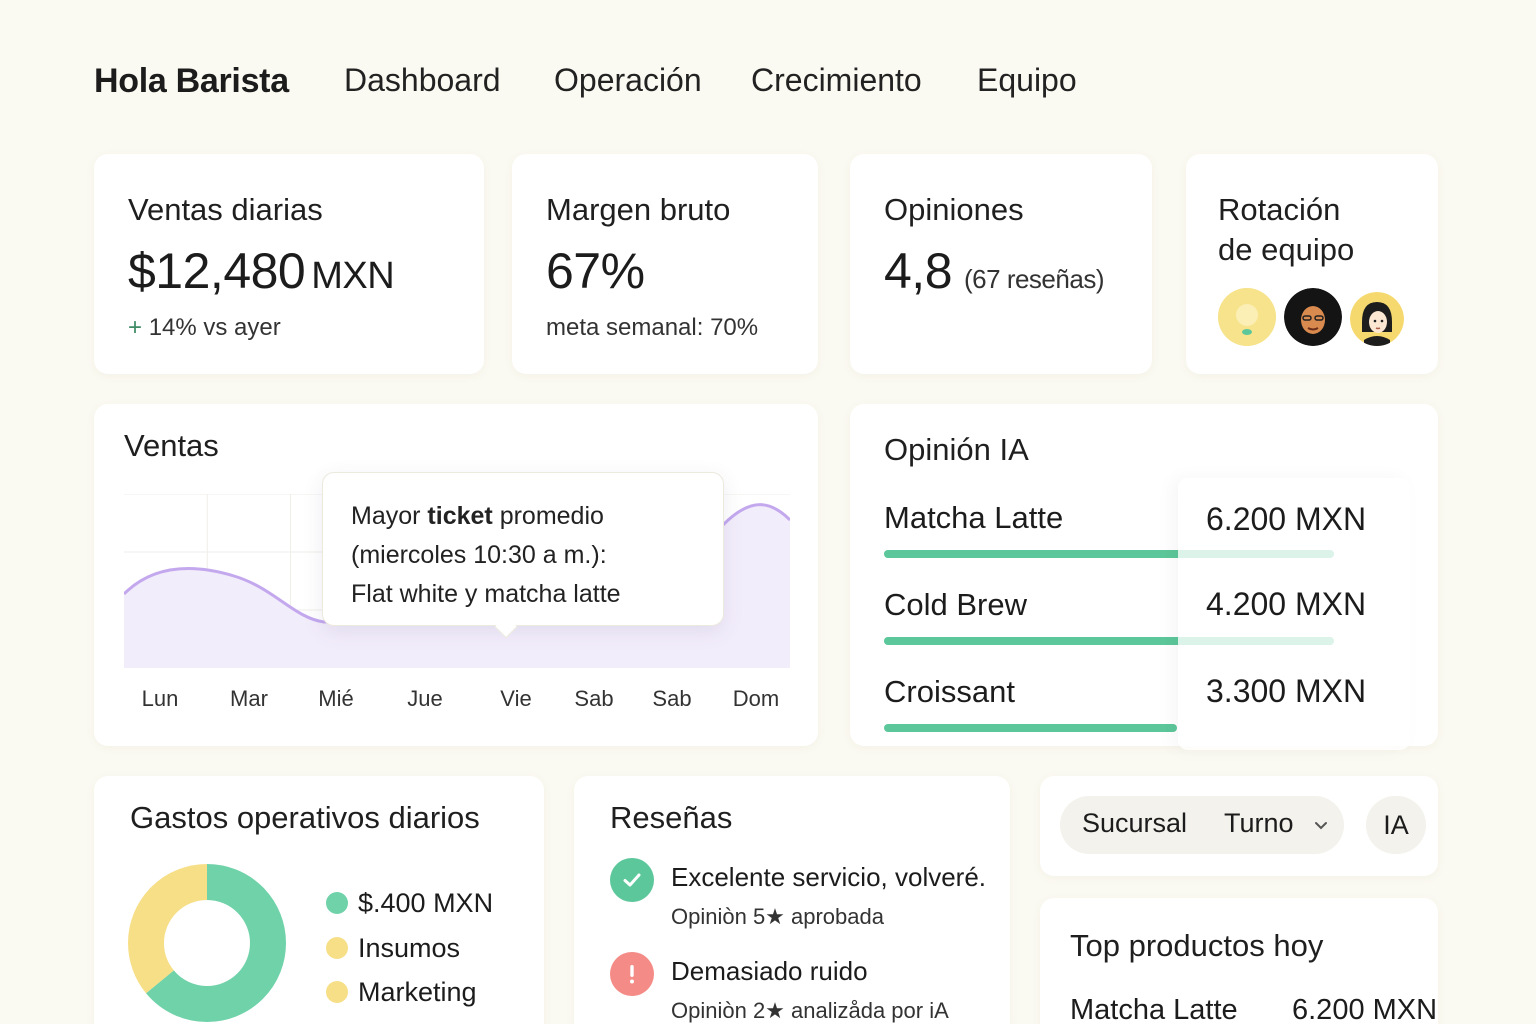 This screenshot has height=1024, width=1536. Describe the element at coordinates (191, 81) in the screenshot. I see `brand-title: Hola Barista` at that location.